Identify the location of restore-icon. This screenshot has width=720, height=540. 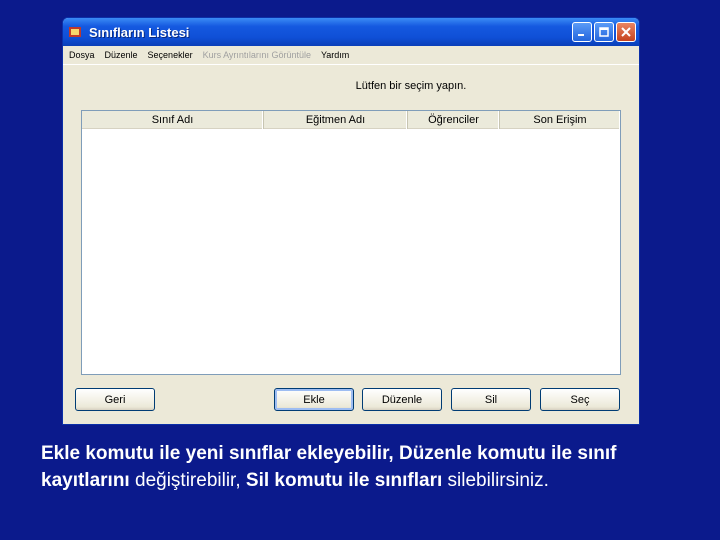
(604, 32).